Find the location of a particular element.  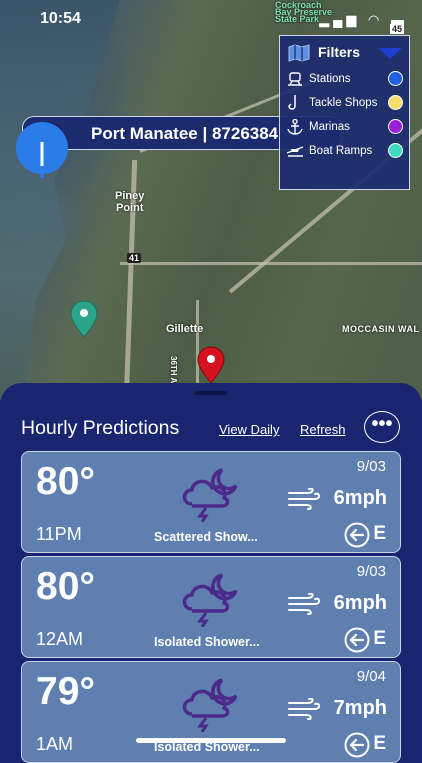

water-area is located at coordinates (60, 200).